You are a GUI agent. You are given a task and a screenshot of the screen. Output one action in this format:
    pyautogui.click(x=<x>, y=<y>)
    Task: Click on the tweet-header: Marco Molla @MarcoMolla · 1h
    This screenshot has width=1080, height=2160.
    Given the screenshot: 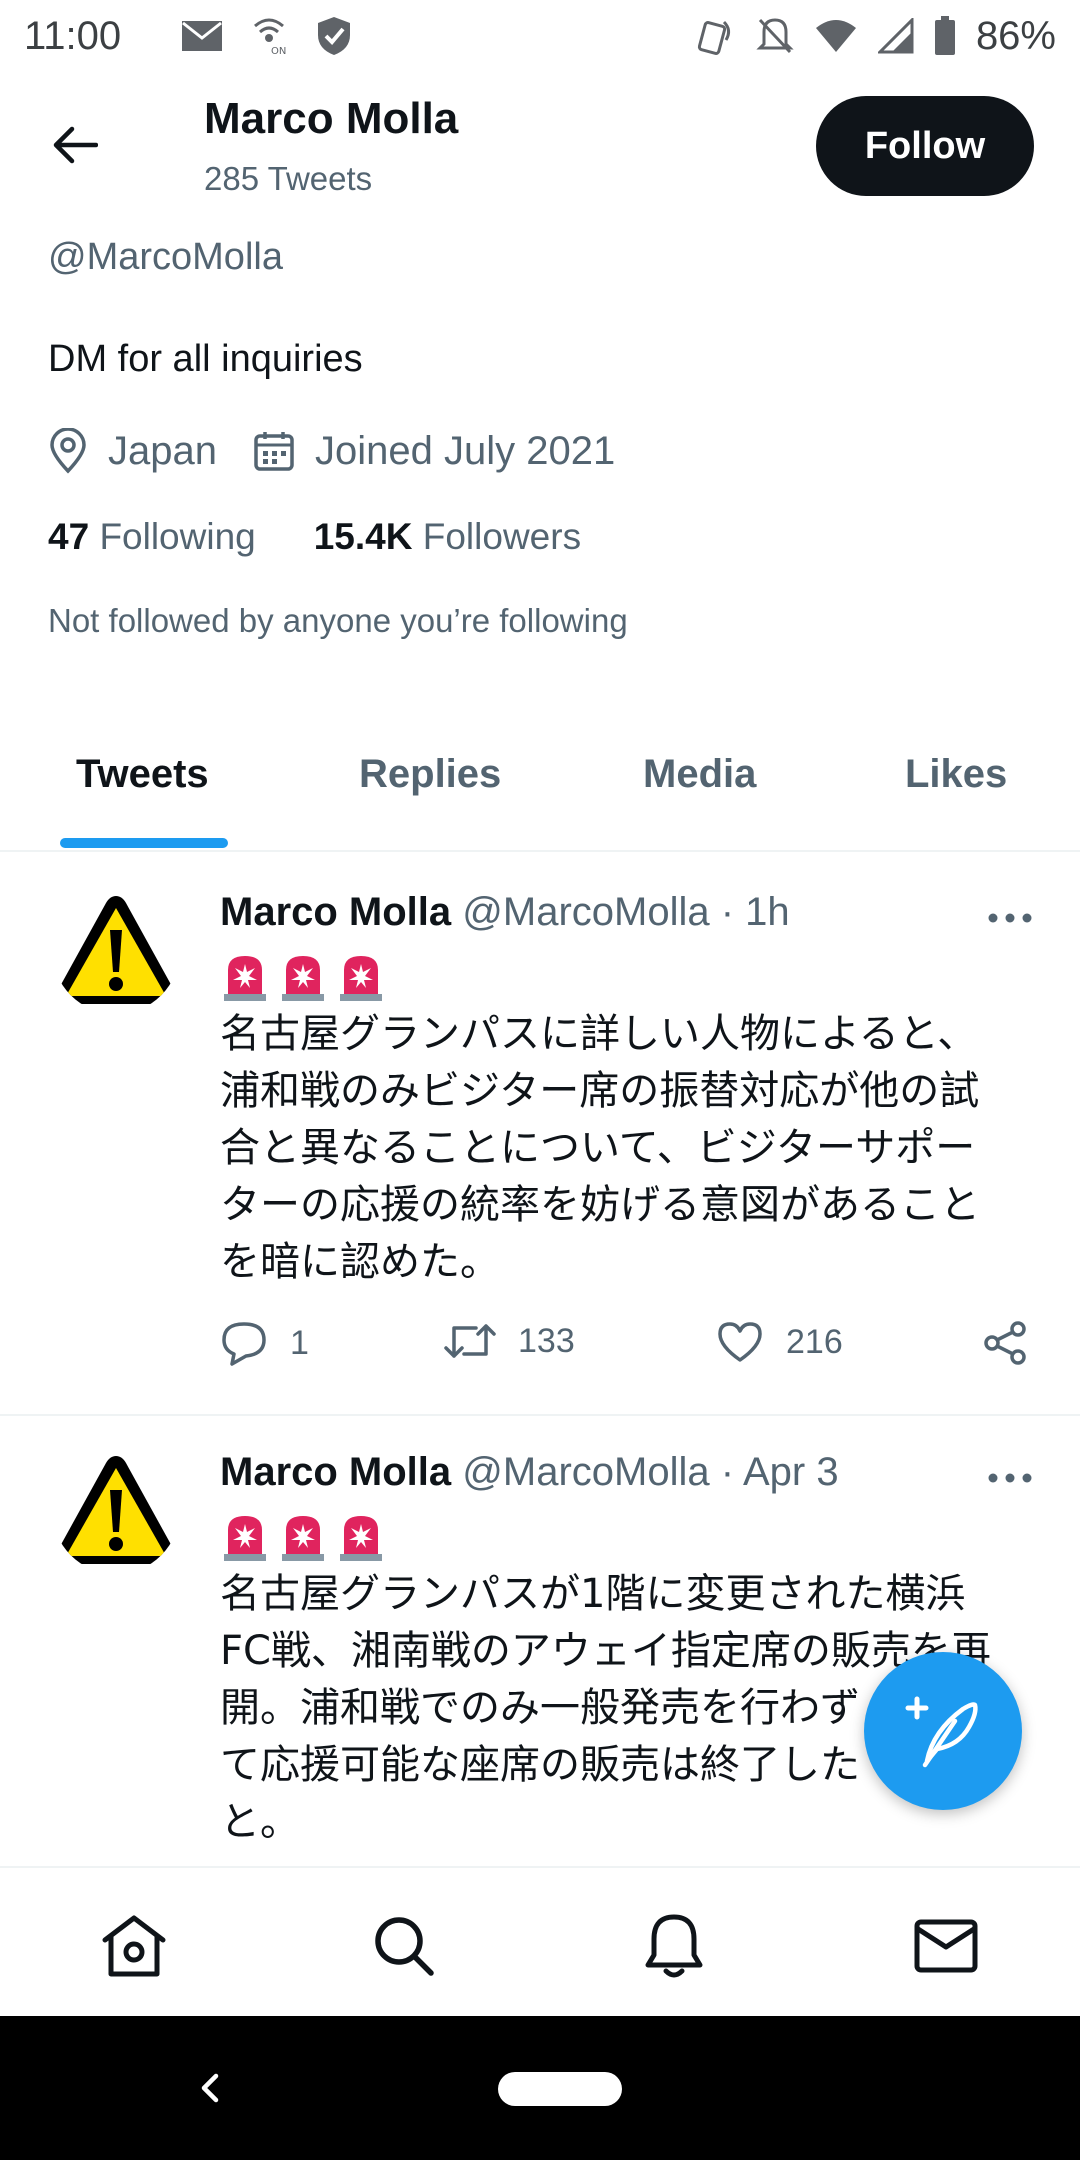 What is the action you would take?
    pyautogui.click(x=505, y=912)
    